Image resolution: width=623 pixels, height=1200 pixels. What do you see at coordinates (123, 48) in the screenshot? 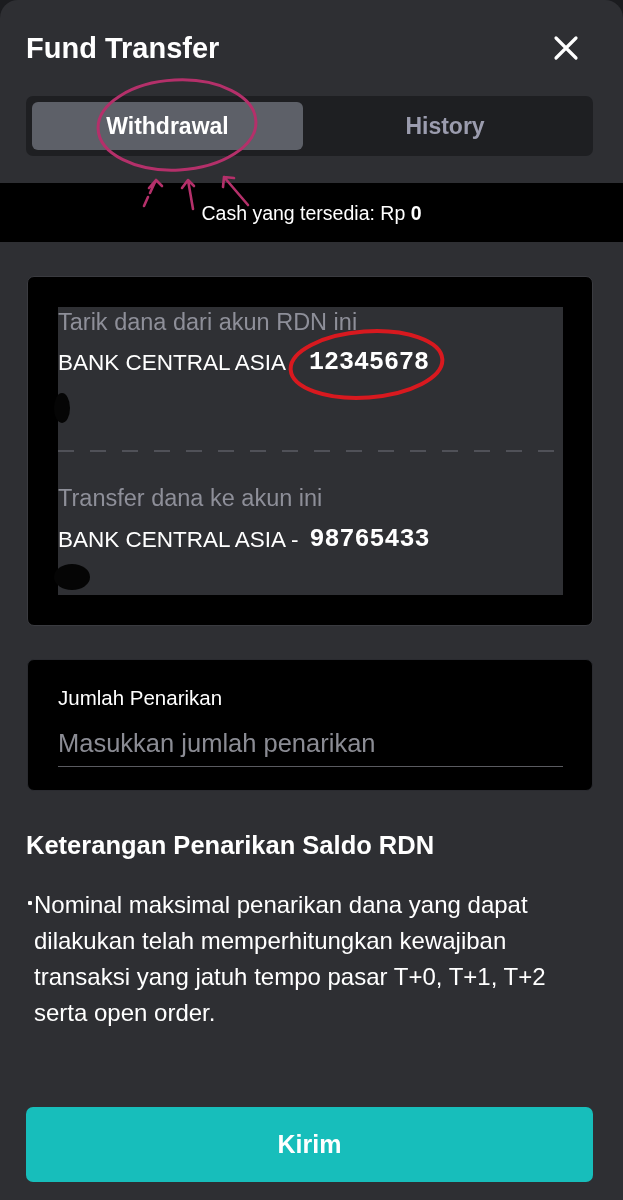
I see `dialog-title: Fund Transfer` at bounding box center [123, 48].